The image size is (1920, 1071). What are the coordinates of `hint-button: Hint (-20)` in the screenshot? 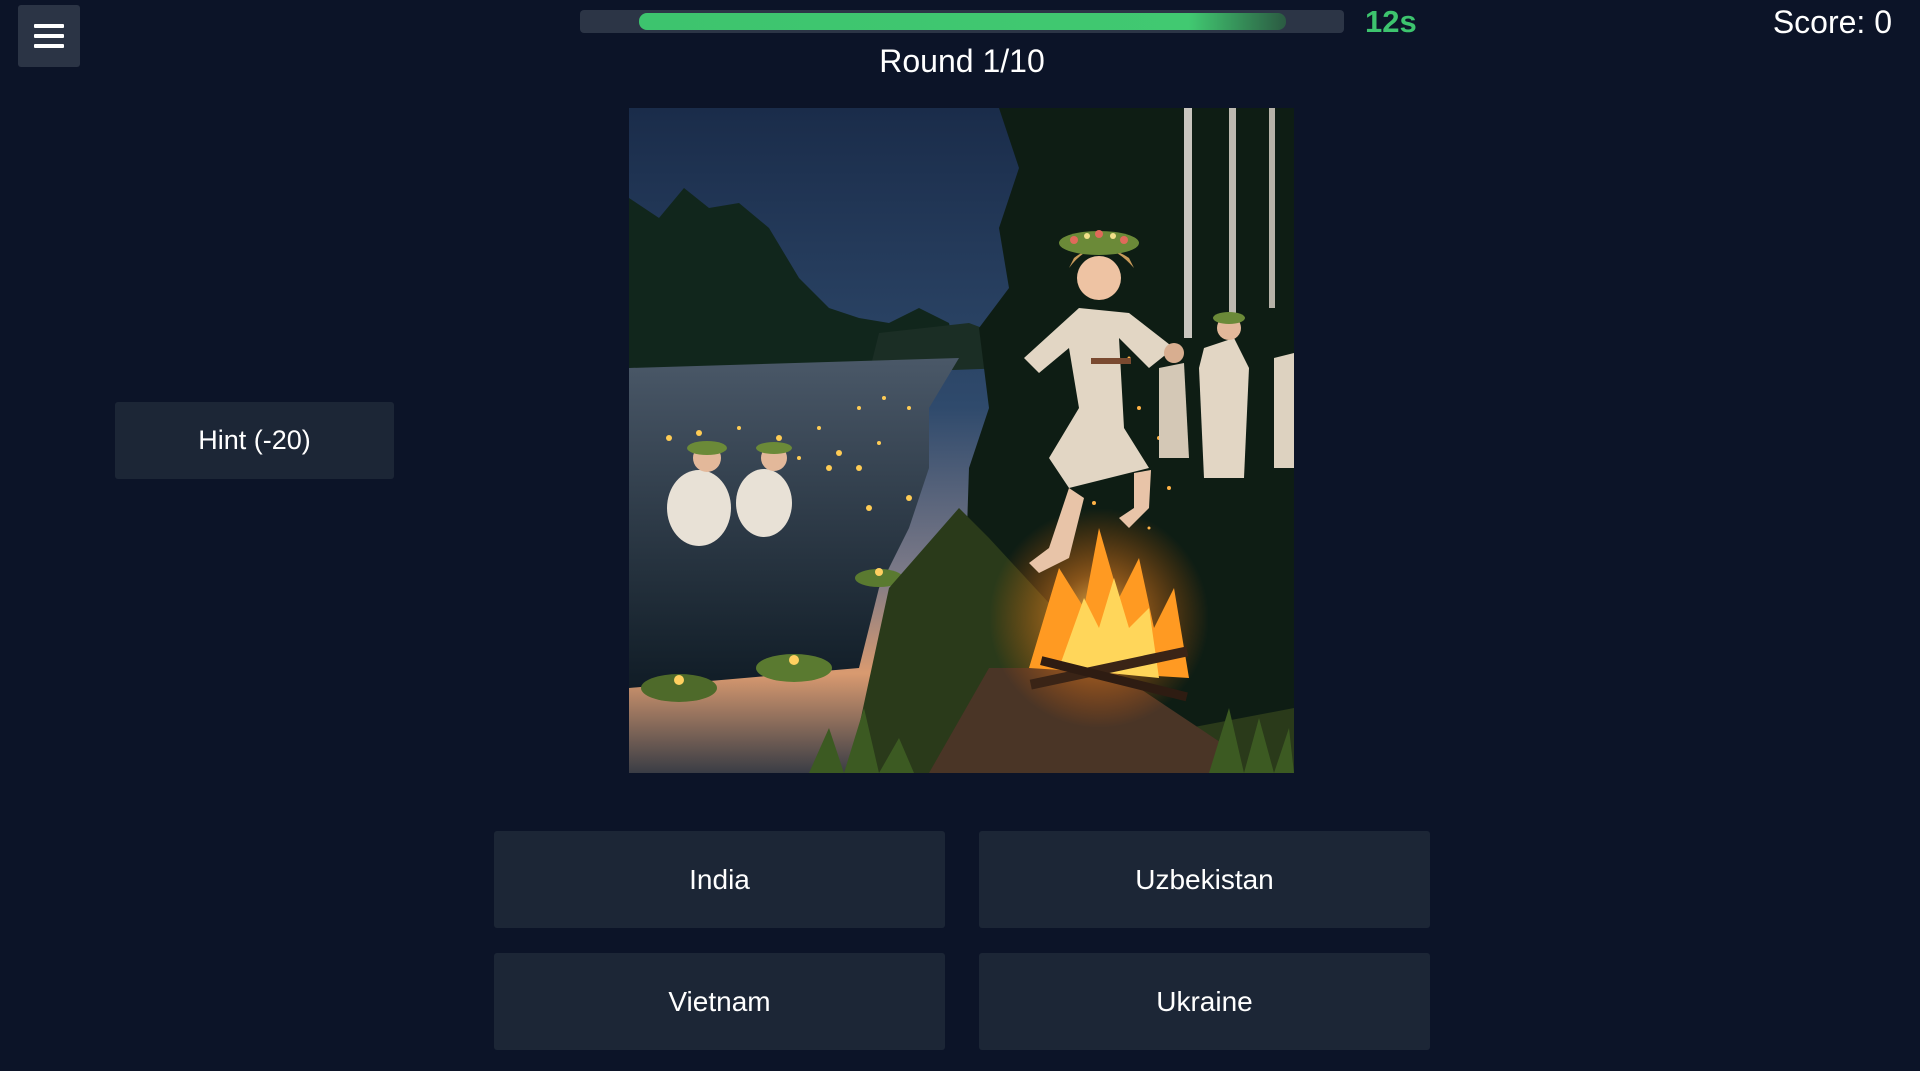 It's located at (254, 440).